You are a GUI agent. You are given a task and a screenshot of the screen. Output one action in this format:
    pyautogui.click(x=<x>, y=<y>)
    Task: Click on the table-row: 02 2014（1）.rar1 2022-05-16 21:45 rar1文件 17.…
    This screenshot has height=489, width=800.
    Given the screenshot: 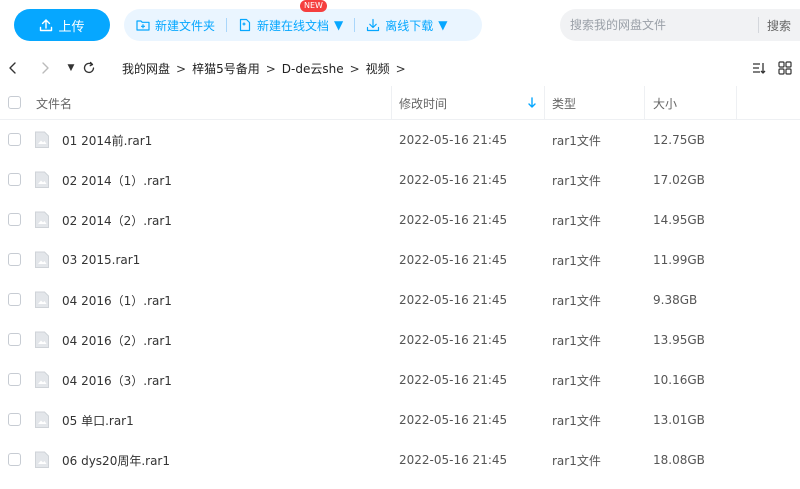 What is the action you would take?
    pyautogui.click(x=400, y=180)
    